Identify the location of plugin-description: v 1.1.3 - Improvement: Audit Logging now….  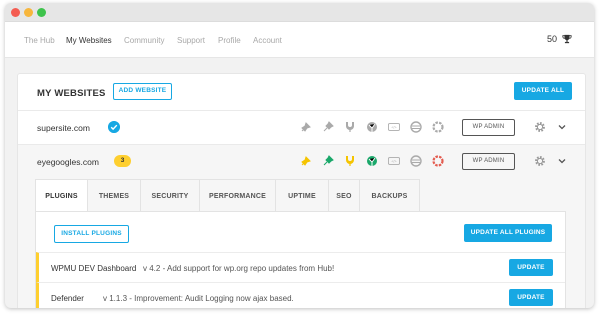
(198, 298).